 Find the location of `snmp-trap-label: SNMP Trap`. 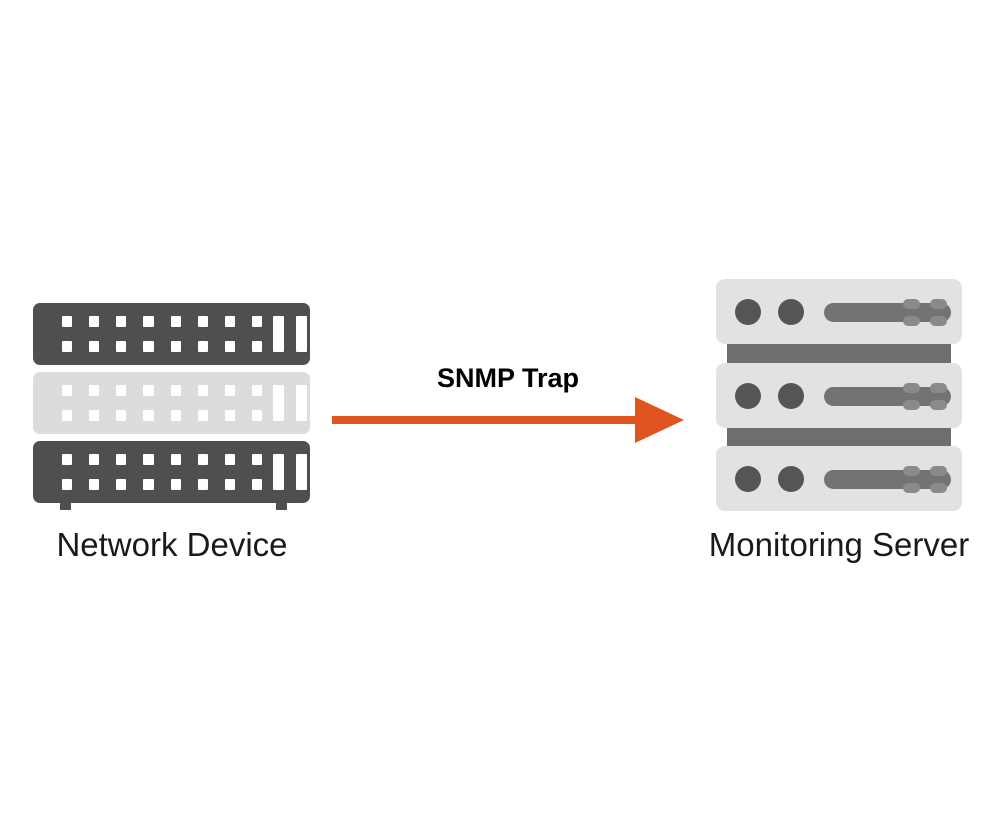

snmp-trap-label: SNMP Trap is located at coordinates (508, 378).